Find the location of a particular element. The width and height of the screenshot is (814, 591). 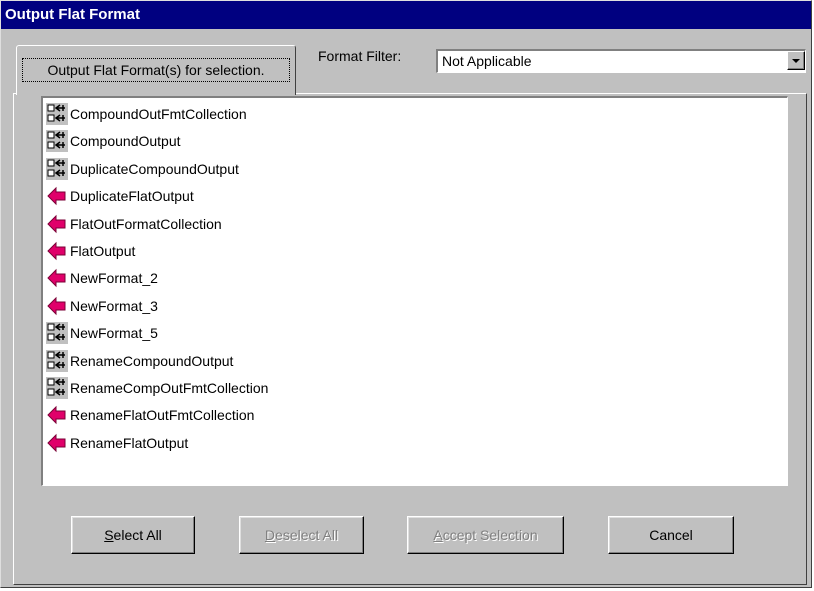

list-item: CompoundOutput is located at coordinates (113, 141).